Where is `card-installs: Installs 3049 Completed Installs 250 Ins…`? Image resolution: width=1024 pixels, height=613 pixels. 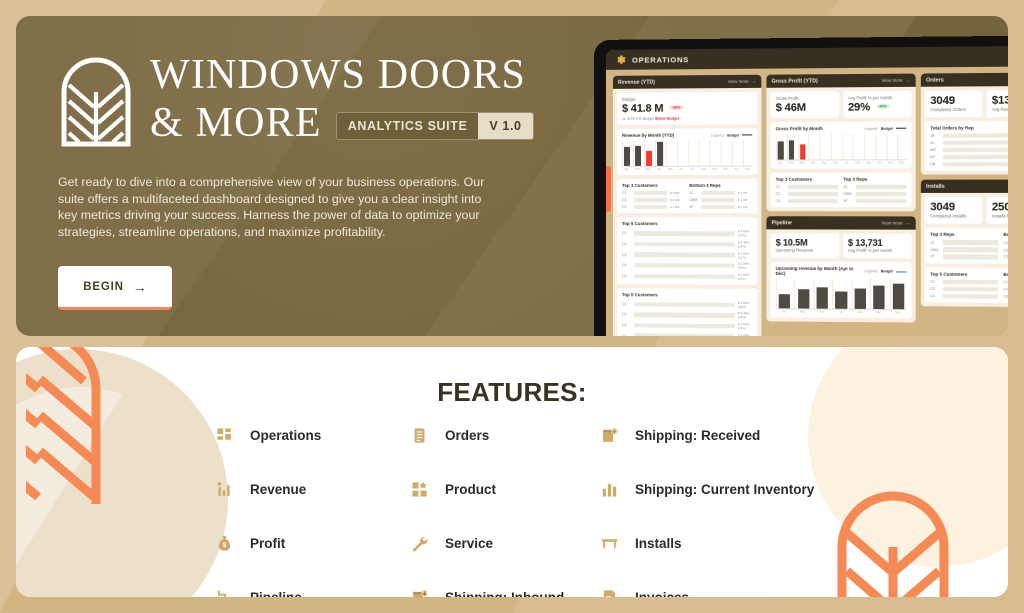 card-installs: Installs 3049 Completed Installs 250 Ins… is located at coordinates (964, 243).